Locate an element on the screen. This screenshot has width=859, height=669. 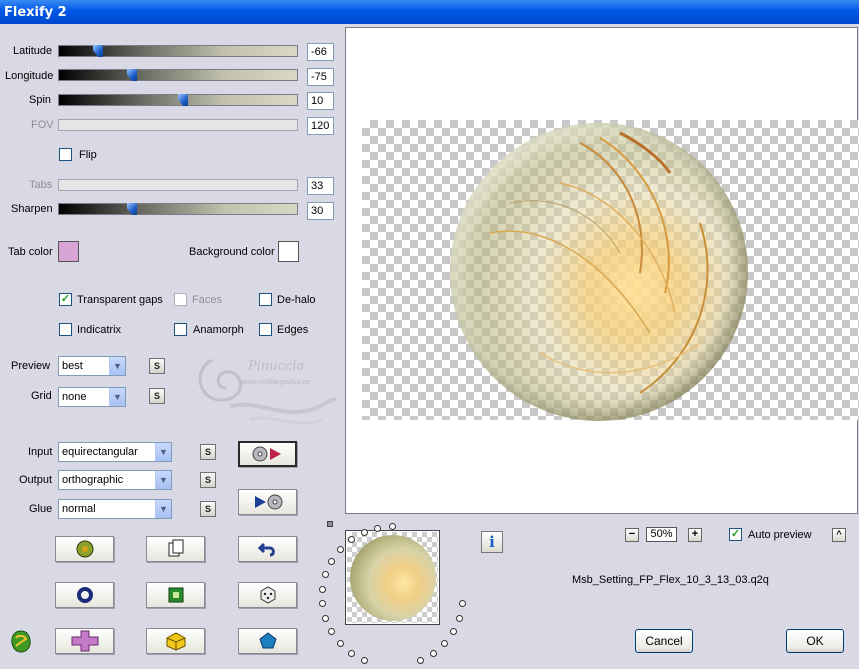
longitude-slider-thumb is located at coordinates (132, 75).